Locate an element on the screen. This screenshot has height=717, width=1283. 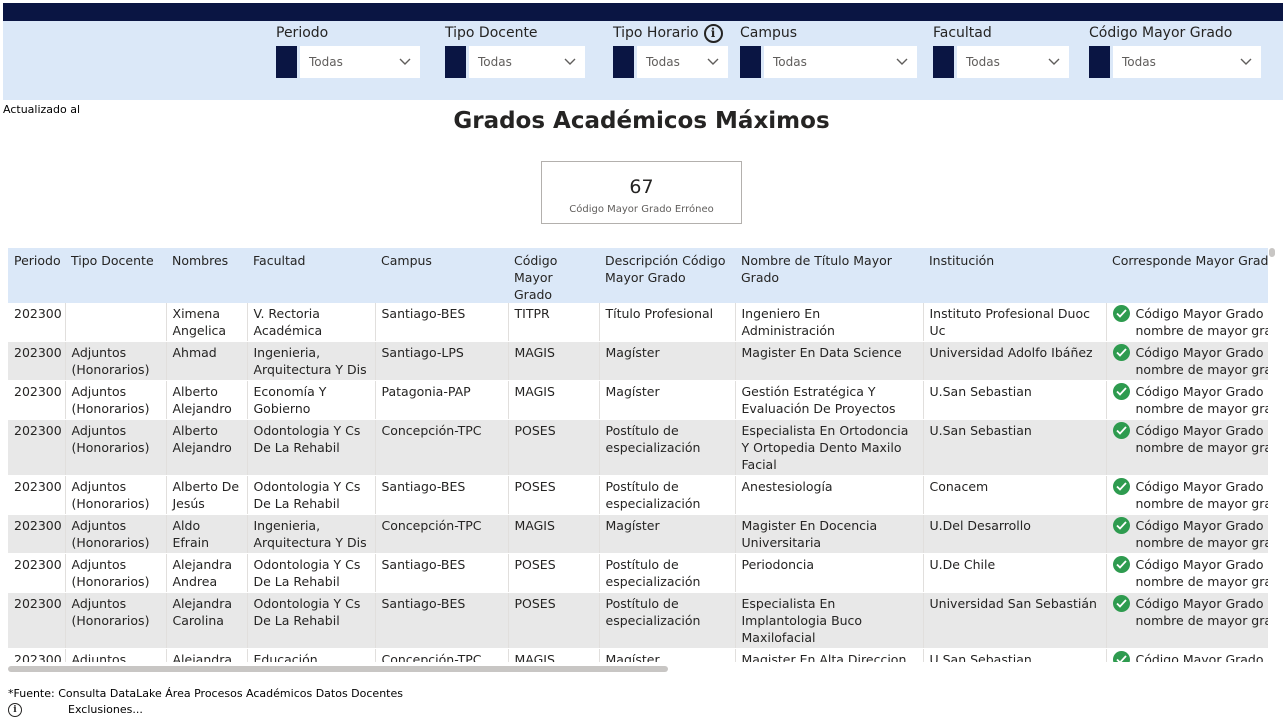
cell-nombre-titulo: Periodoncia is located at coordinates (829, 573).